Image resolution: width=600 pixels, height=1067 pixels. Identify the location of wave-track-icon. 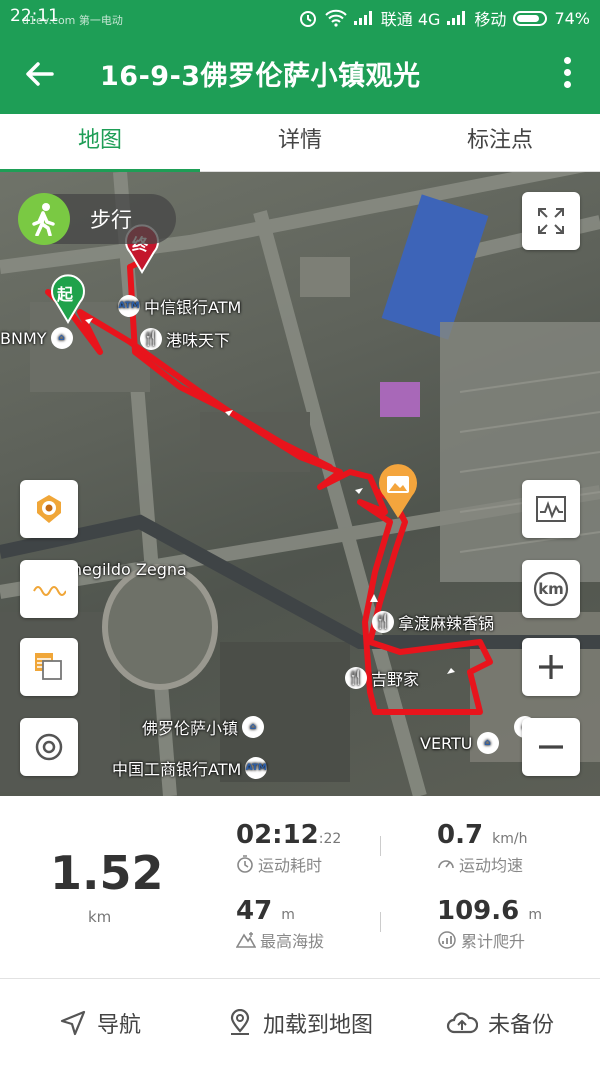
(49, 591).